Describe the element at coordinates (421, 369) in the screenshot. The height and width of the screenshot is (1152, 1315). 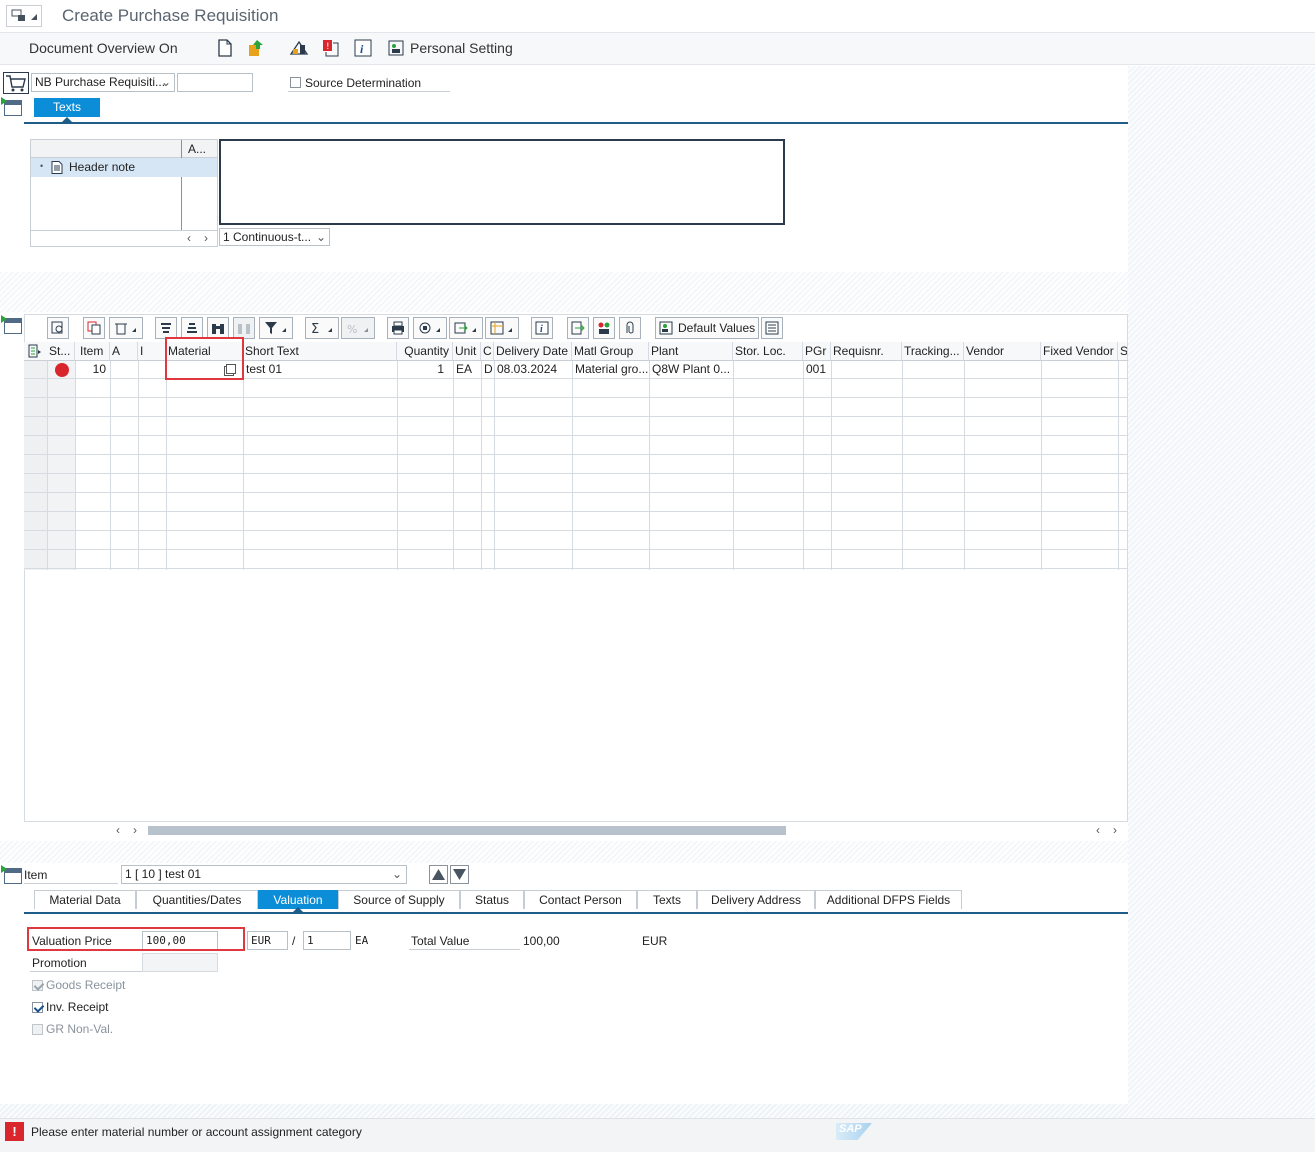
I see `cell-quantity: 1` at that location.